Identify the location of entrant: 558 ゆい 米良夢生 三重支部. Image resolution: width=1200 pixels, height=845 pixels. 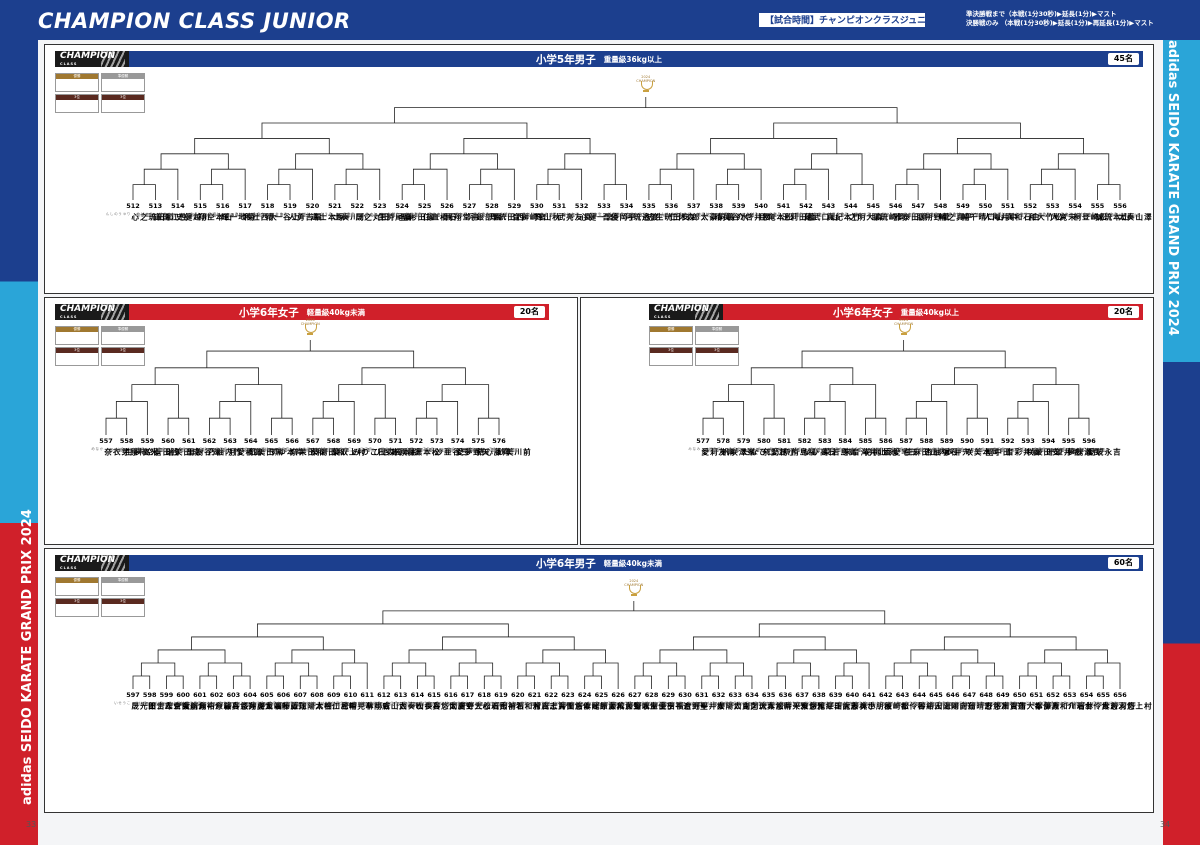
(137, 446).